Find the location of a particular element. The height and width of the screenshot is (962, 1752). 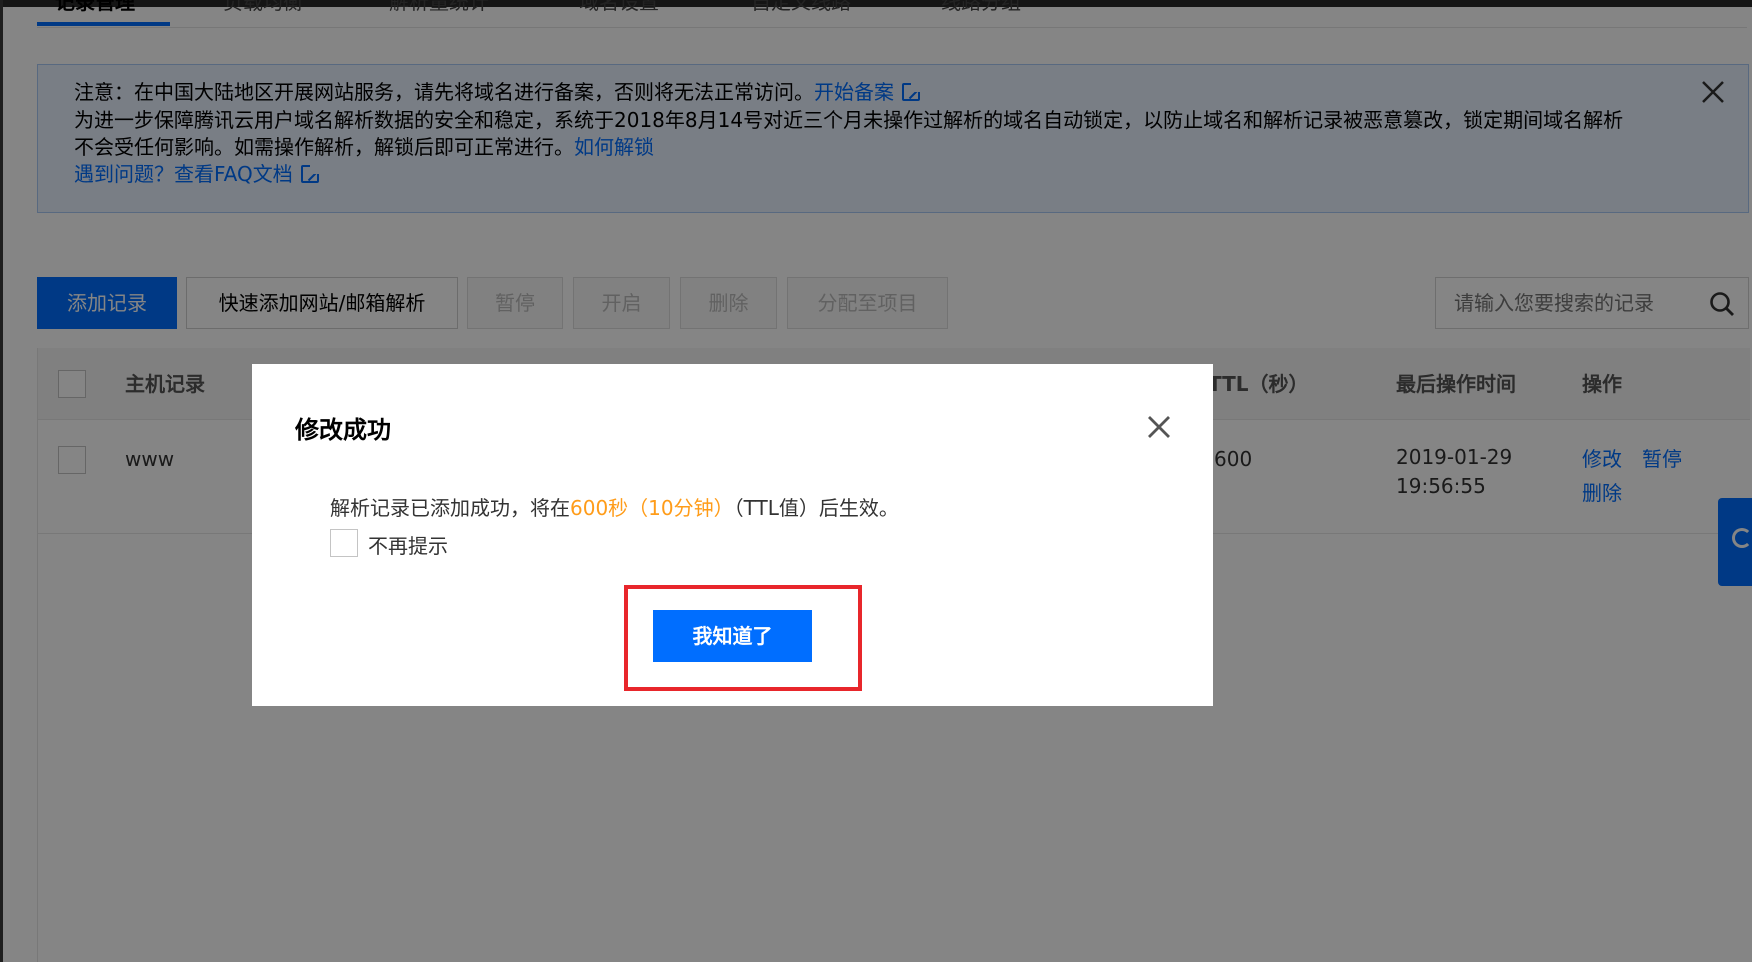

dont-show-label: 不再提示 is located at coordinates (408, 546).